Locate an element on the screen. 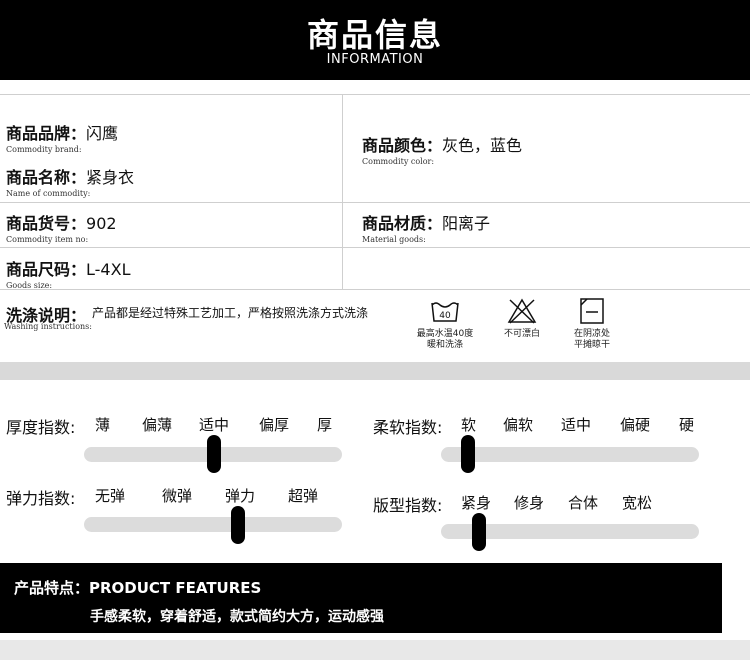 This screenshot has height=660, width=750. thickness-option: 厚 is located at coordinates (325, 425).